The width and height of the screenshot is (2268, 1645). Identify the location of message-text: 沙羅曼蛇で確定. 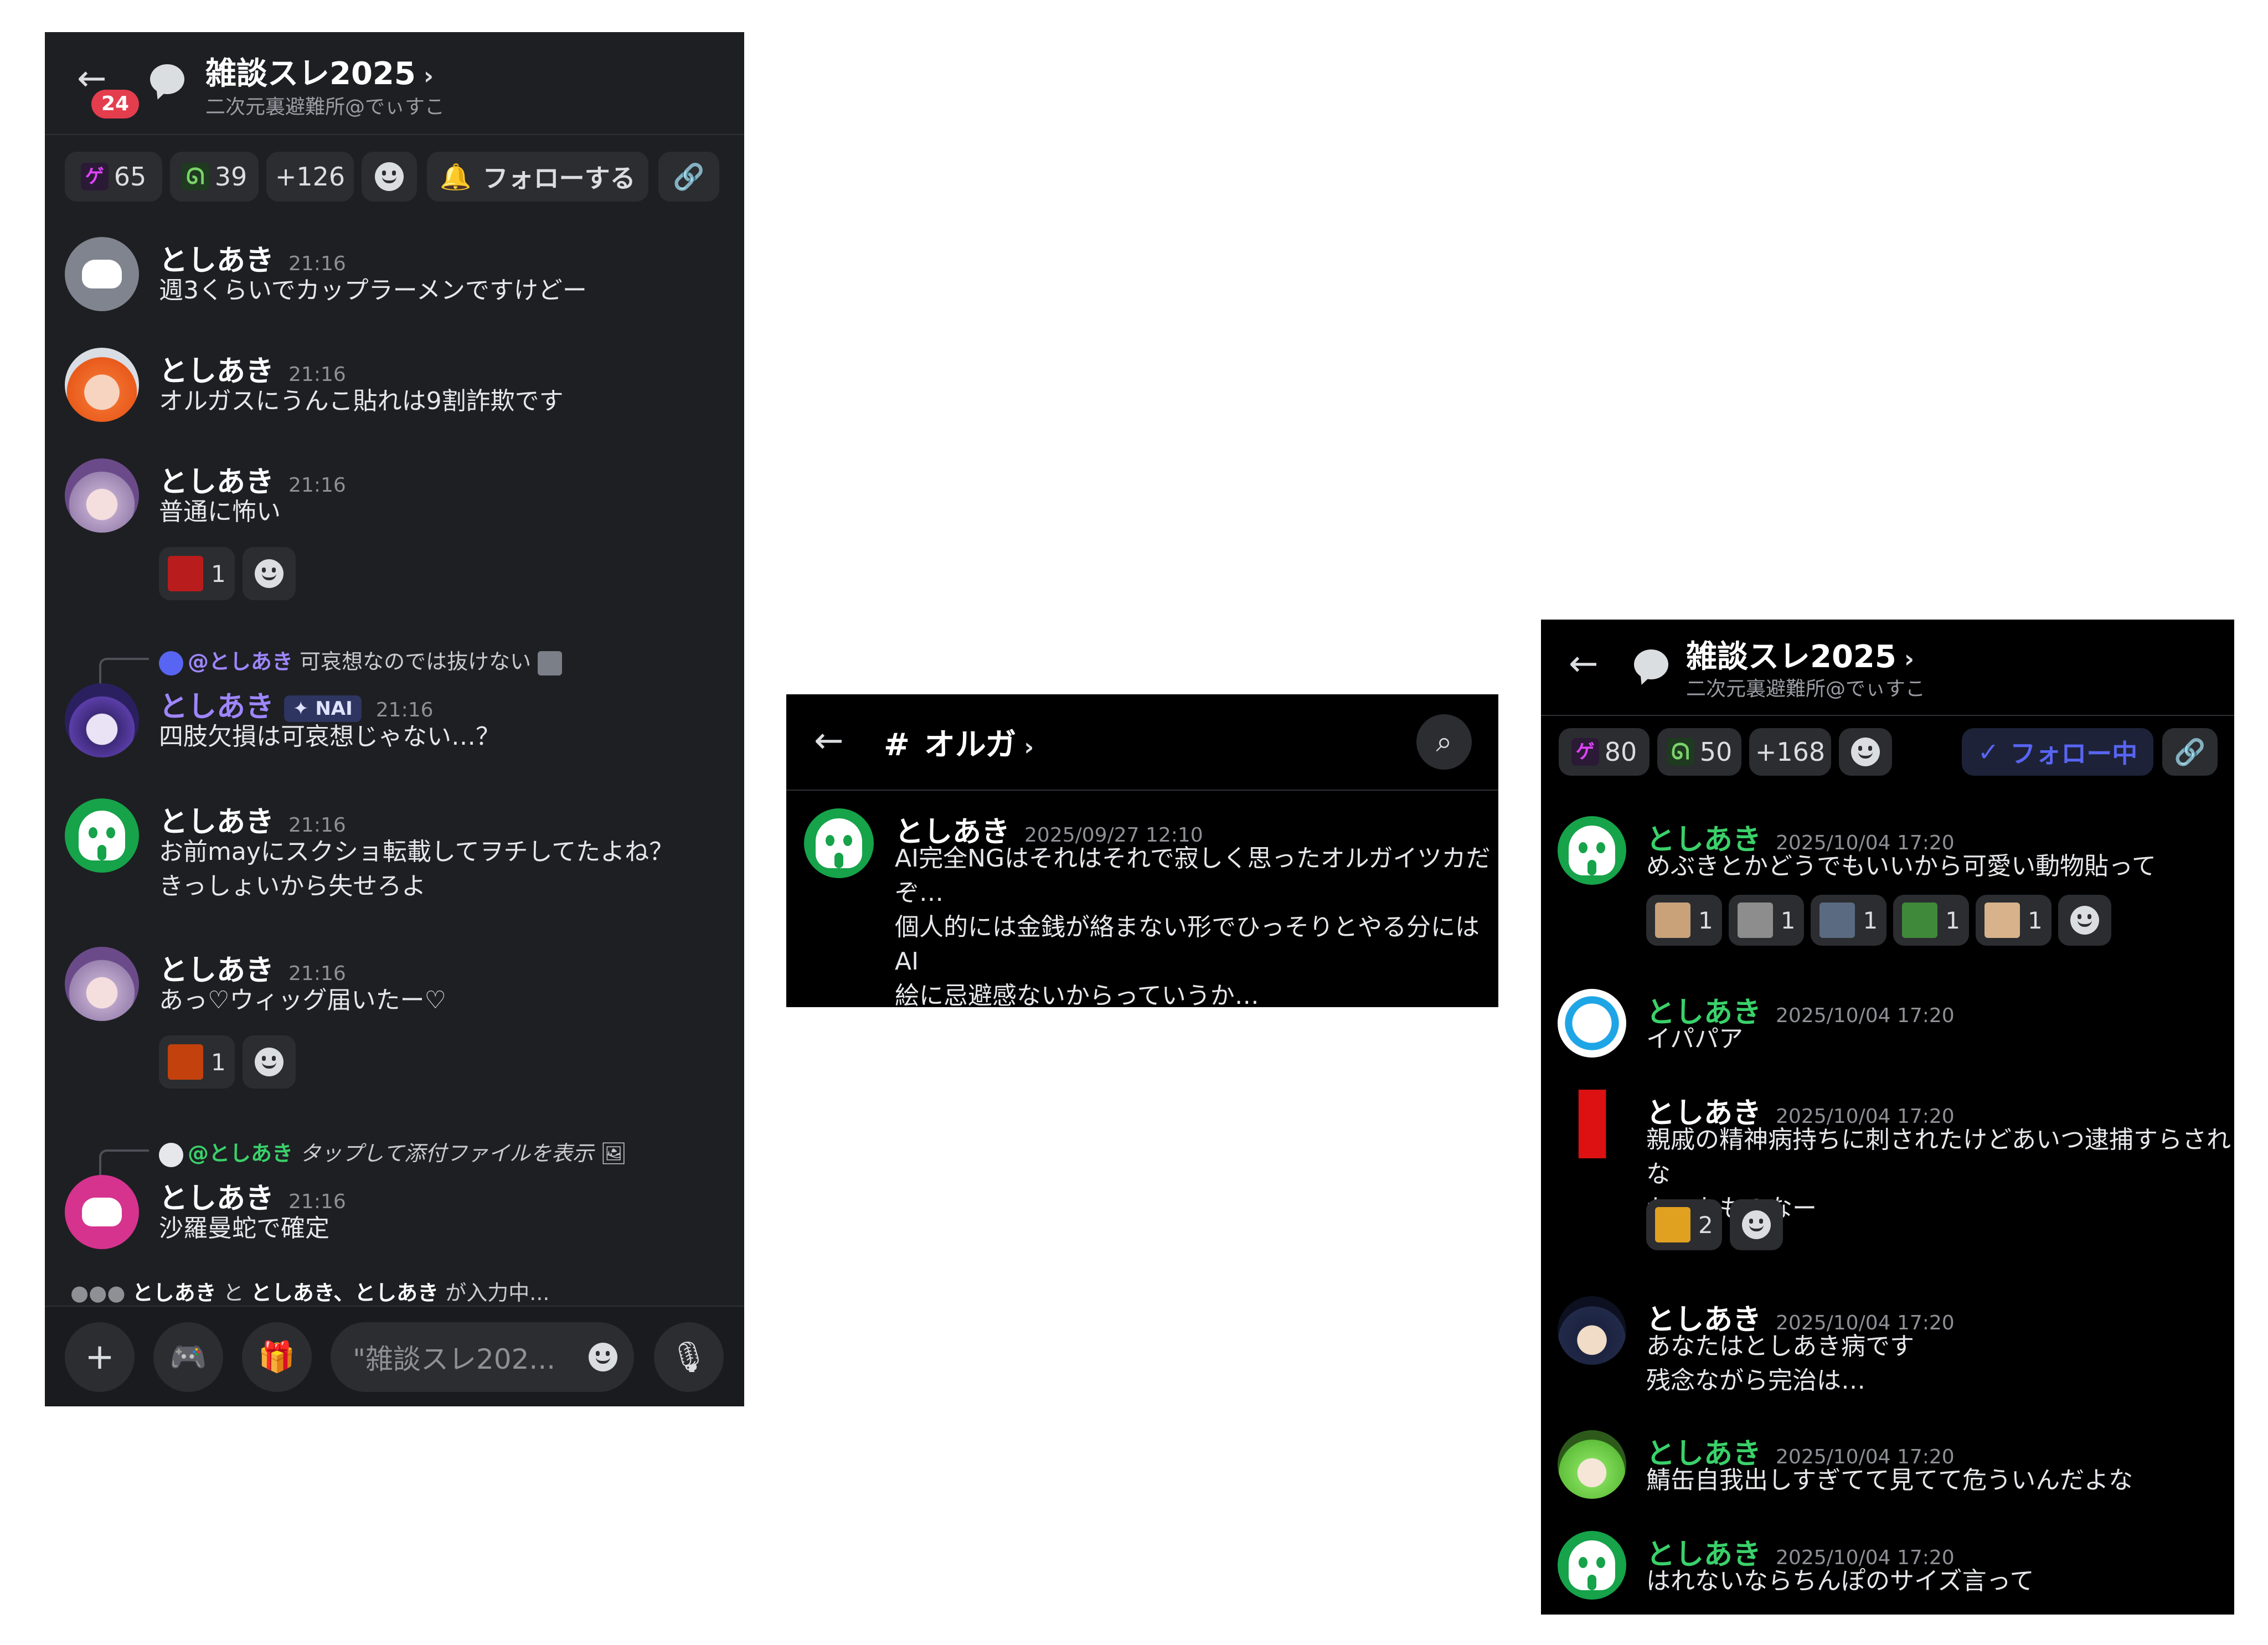
(244, 1228).